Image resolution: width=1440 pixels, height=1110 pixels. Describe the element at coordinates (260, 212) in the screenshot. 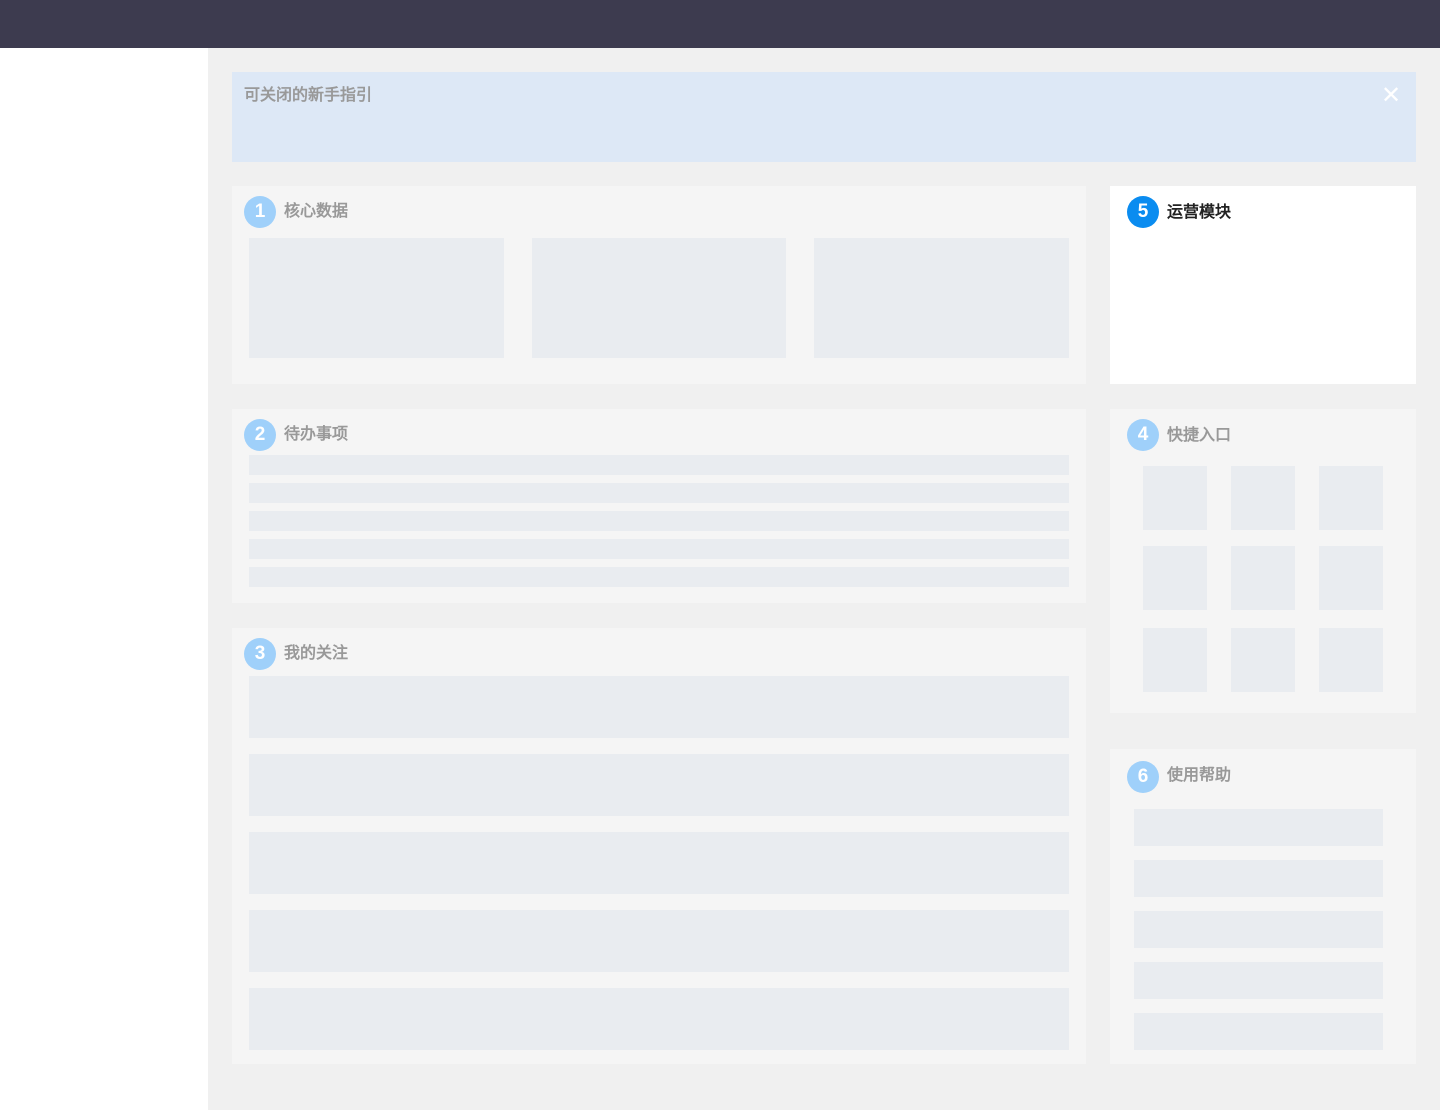

I see `section-number-badge: 1` at that location.